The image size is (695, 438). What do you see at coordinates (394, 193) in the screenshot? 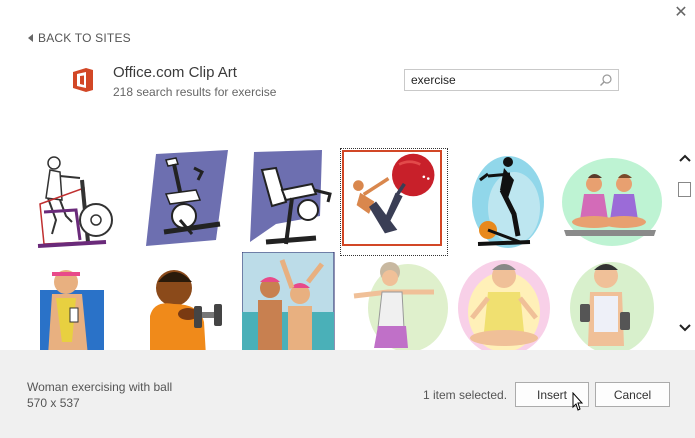
I see `clipart-woman-exercising-ball` at bounding box center [394, 193].